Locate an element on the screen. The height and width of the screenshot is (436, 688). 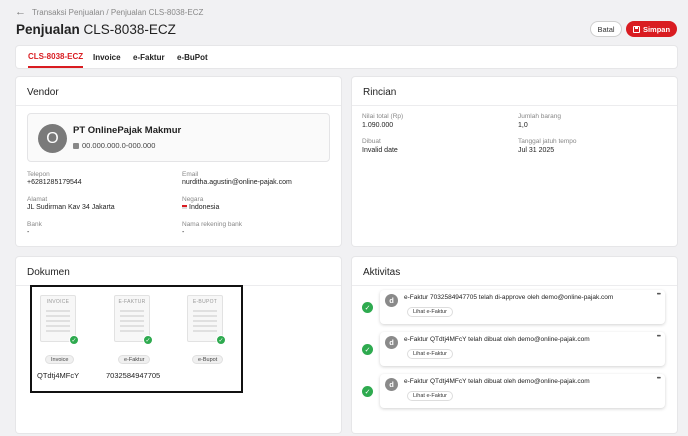
save-label: Simpan is located at coordinates (656, 29).